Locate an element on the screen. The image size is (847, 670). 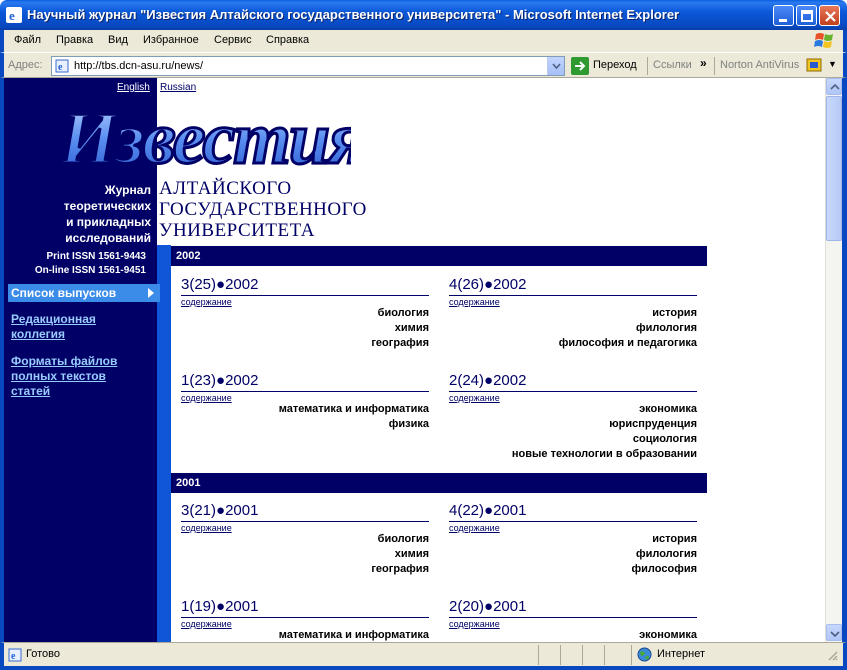
issue-number: 3(25)●2002 is located at coordinates (220, 284).